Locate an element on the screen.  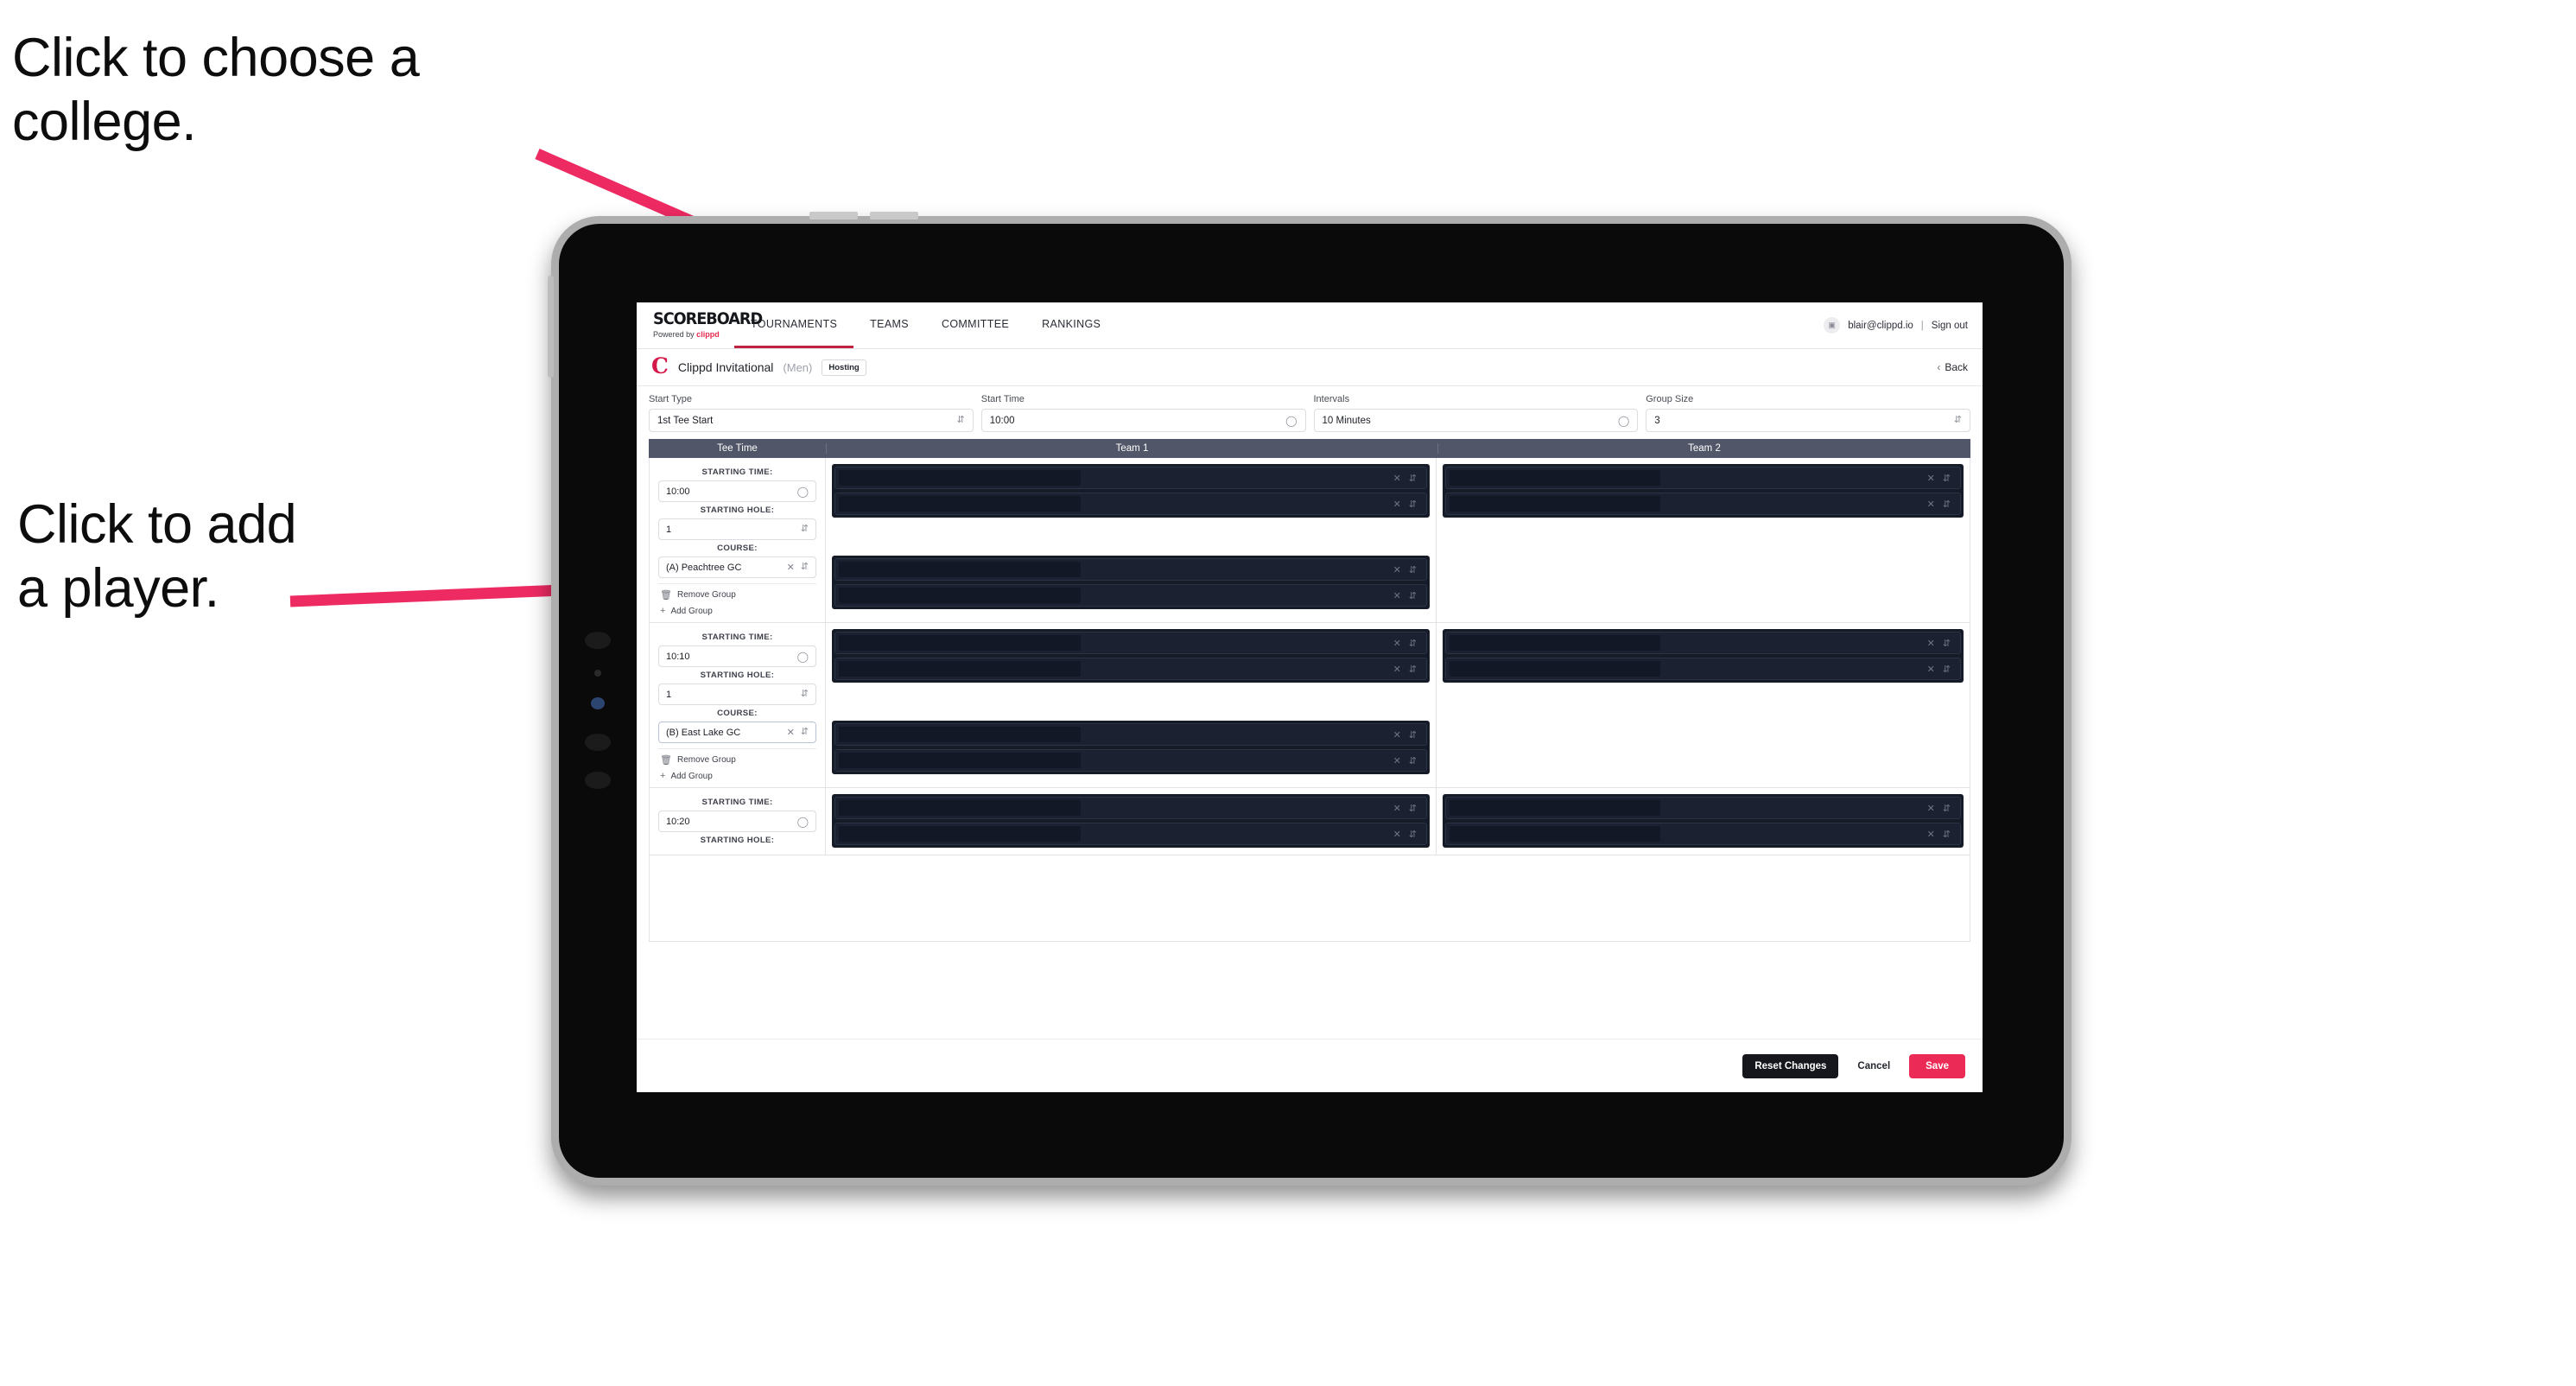
sign-out-link: Sign out is located at coordinates (1950, 326).